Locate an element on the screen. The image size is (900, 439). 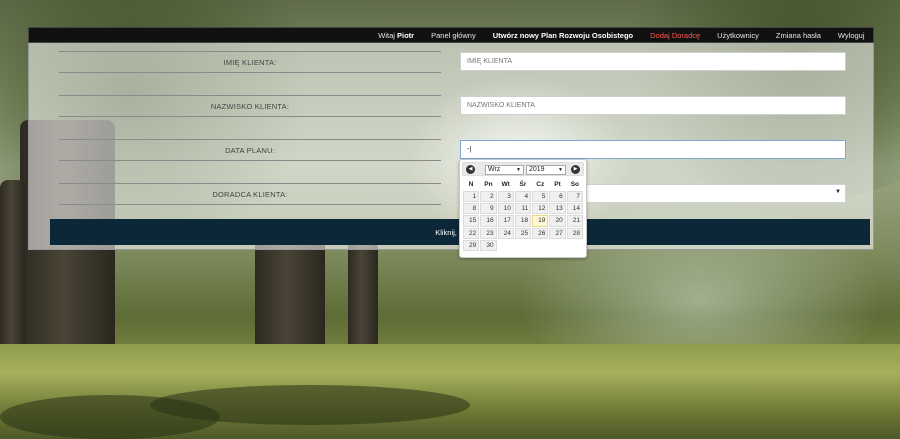
calendar-day: 24 is located at coordinates (505, 233).